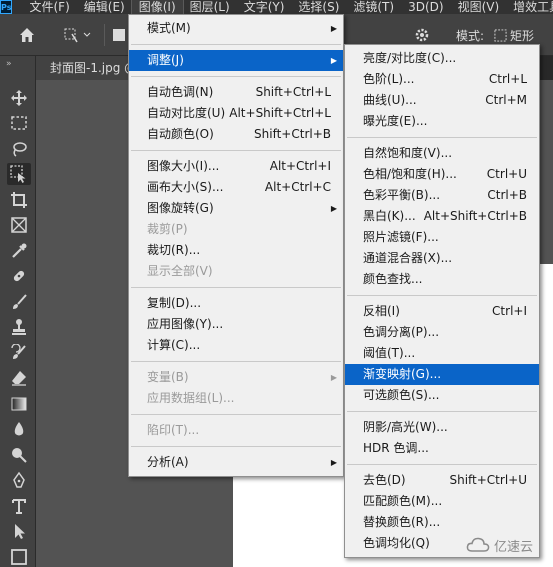 The height and width of the screenshot is (567, 553). Describe the element at coordinates (236, 113) in the screenshot. I see `menu-item-auto-contrast: 自动对比度(U) Alt+Shift+Ctrl+L` at that location.